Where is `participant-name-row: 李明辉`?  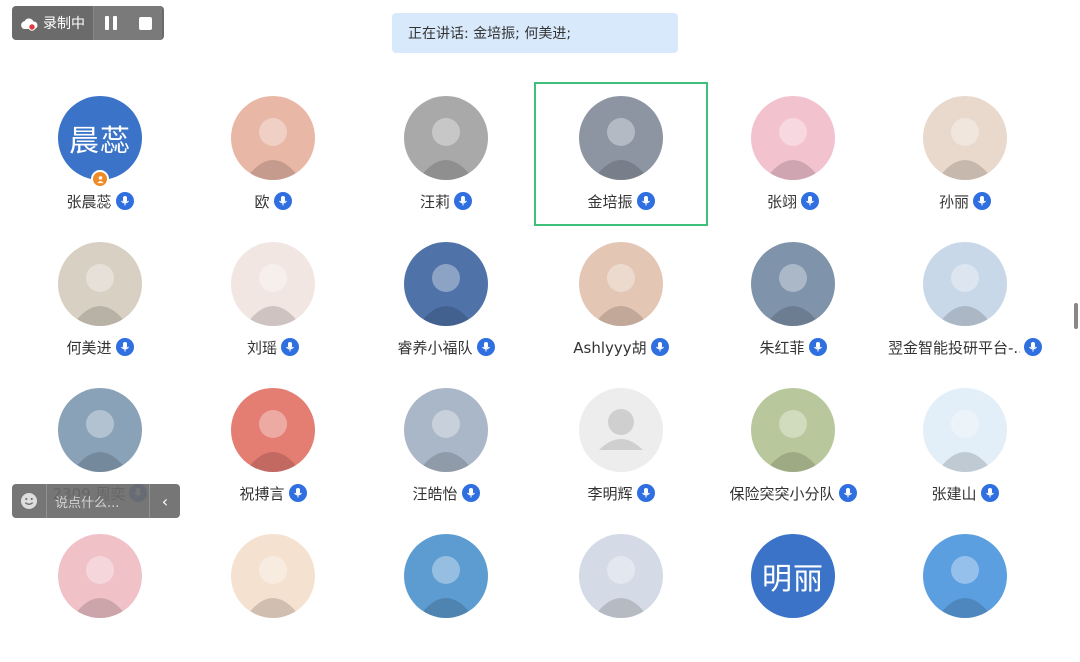 participant-name-row: 李明辉 is located at coordinates (621, 493).